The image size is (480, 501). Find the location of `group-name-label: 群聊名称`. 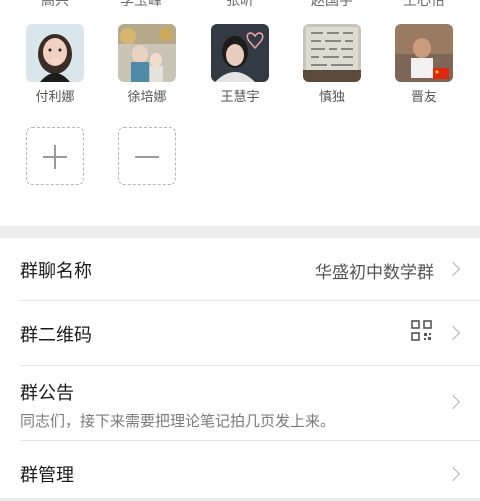

group-name-label: 群聊名称 is located at coordinates (56, 271).